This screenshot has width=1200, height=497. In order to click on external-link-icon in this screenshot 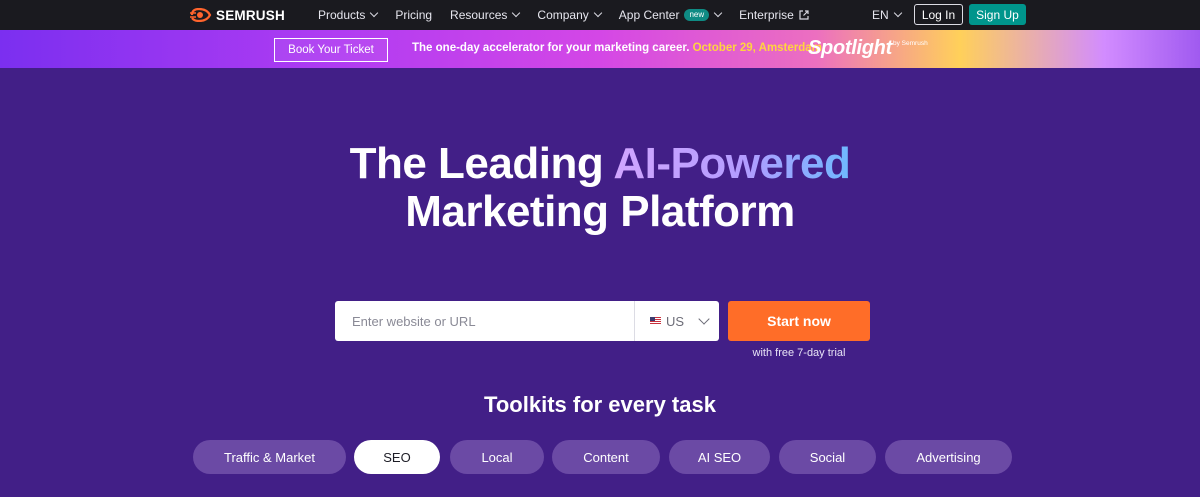, I will do `click(804, 15)`.